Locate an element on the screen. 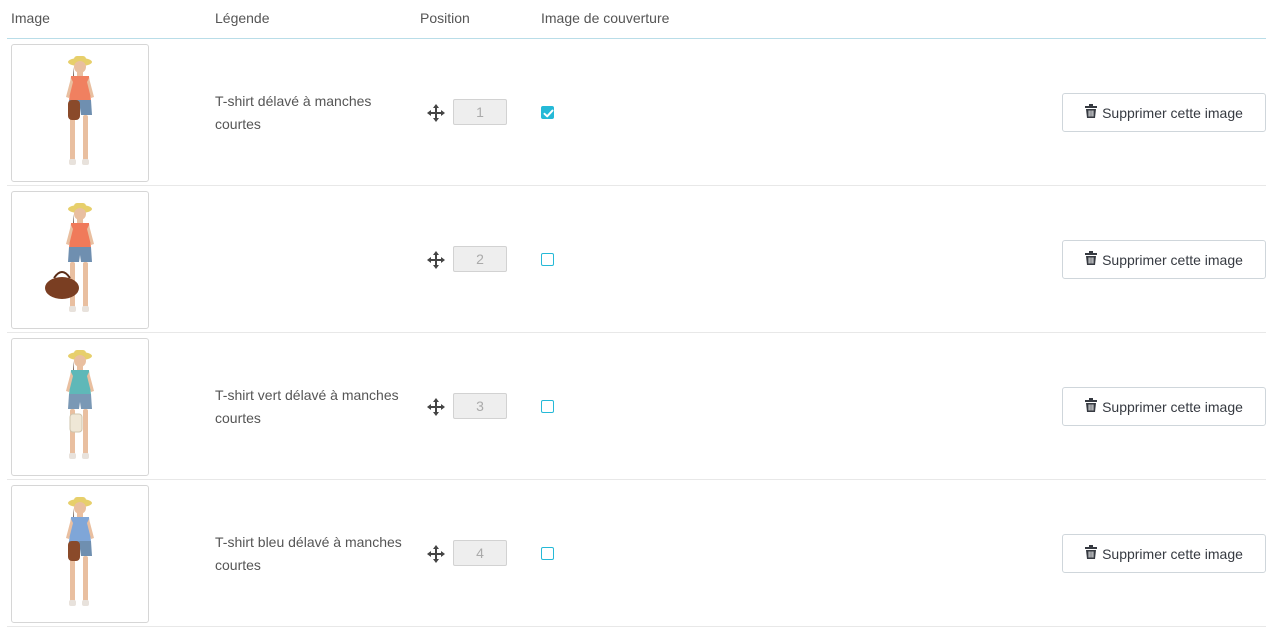 Image resolution: width=1266 pixels, height=627 pixels. header-cover: Image de couverture is located at coordinates (605, 18).